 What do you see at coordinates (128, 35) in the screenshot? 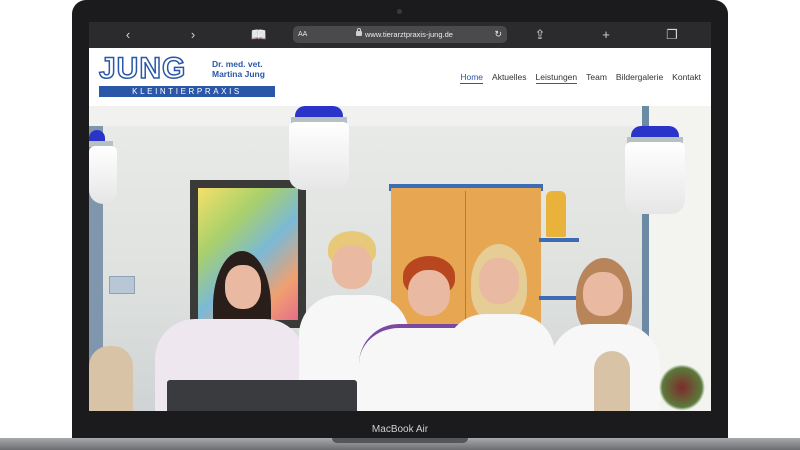
I see `back-icon: ‹` at bounding box center [128, 35].